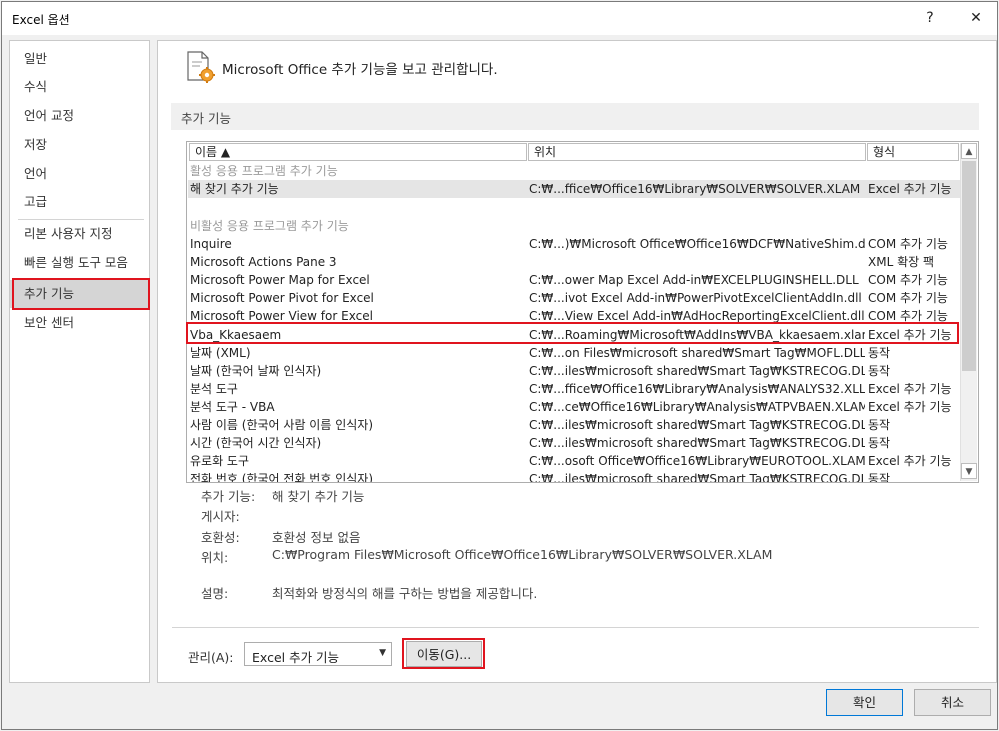 This screenshot has width=999, height=731. What do you see at coordinates (443, 653) in the screenshot?
I see `go-button-highlight` at bounding box center [443, 653].